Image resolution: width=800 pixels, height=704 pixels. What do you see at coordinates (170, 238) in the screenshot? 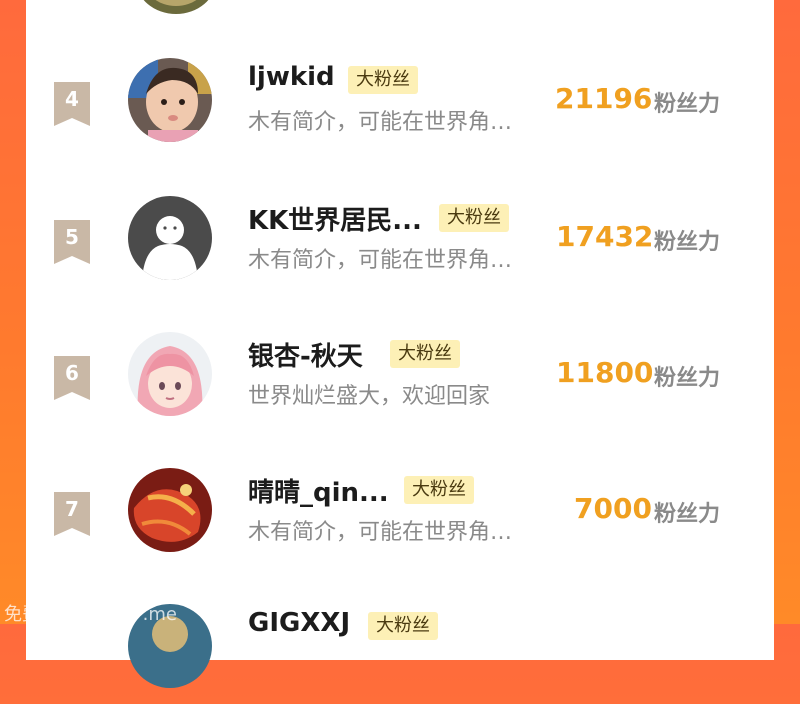
I see `default-avatar-icon` at bounding box center [170, 238].